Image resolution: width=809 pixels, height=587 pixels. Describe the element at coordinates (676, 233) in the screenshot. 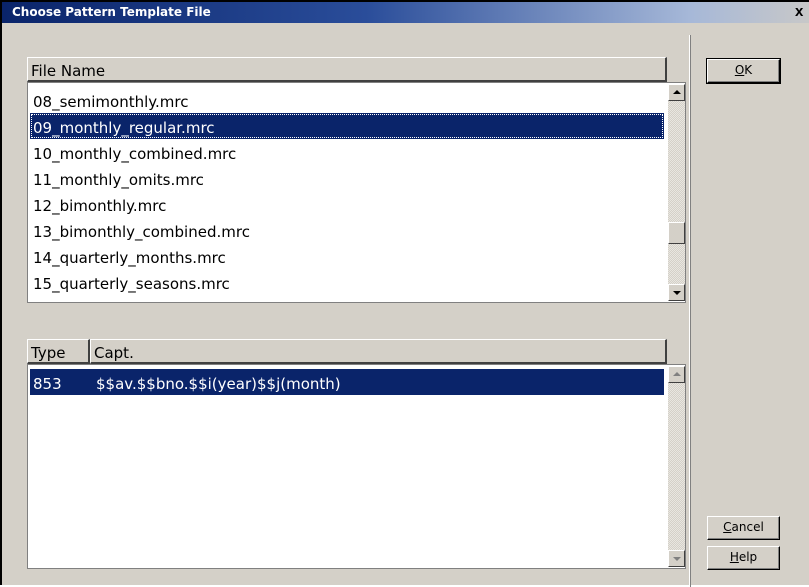

I see `scroll-thumb` at that location.